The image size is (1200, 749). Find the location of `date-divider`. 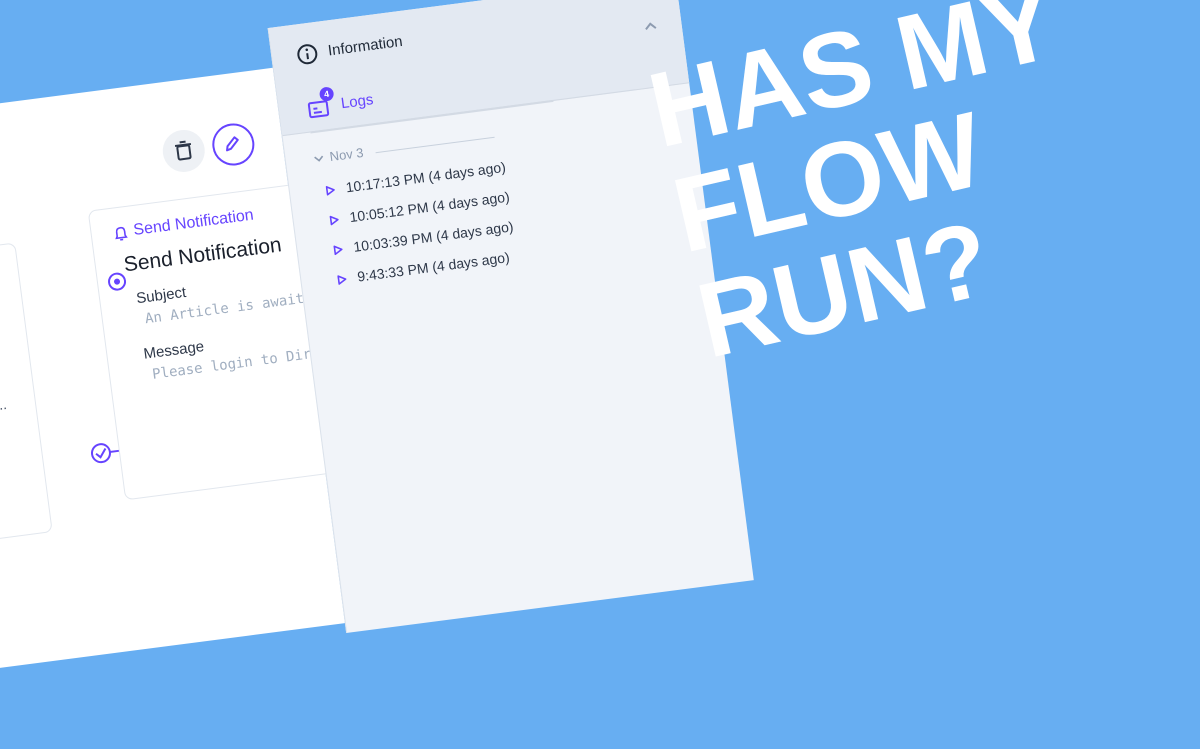

date-divider is located at coordinates (435, 145).